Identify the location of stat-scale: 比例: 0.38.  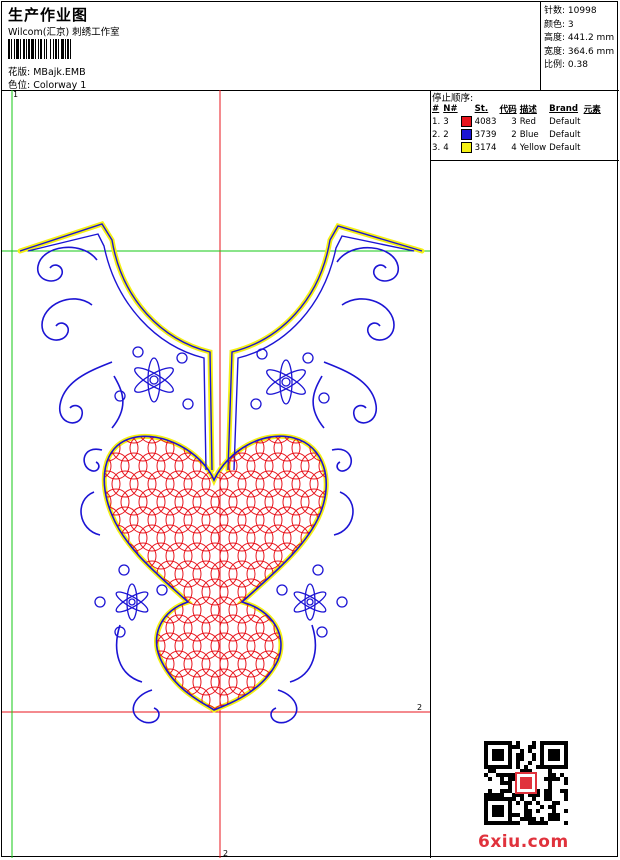
(566, 65).